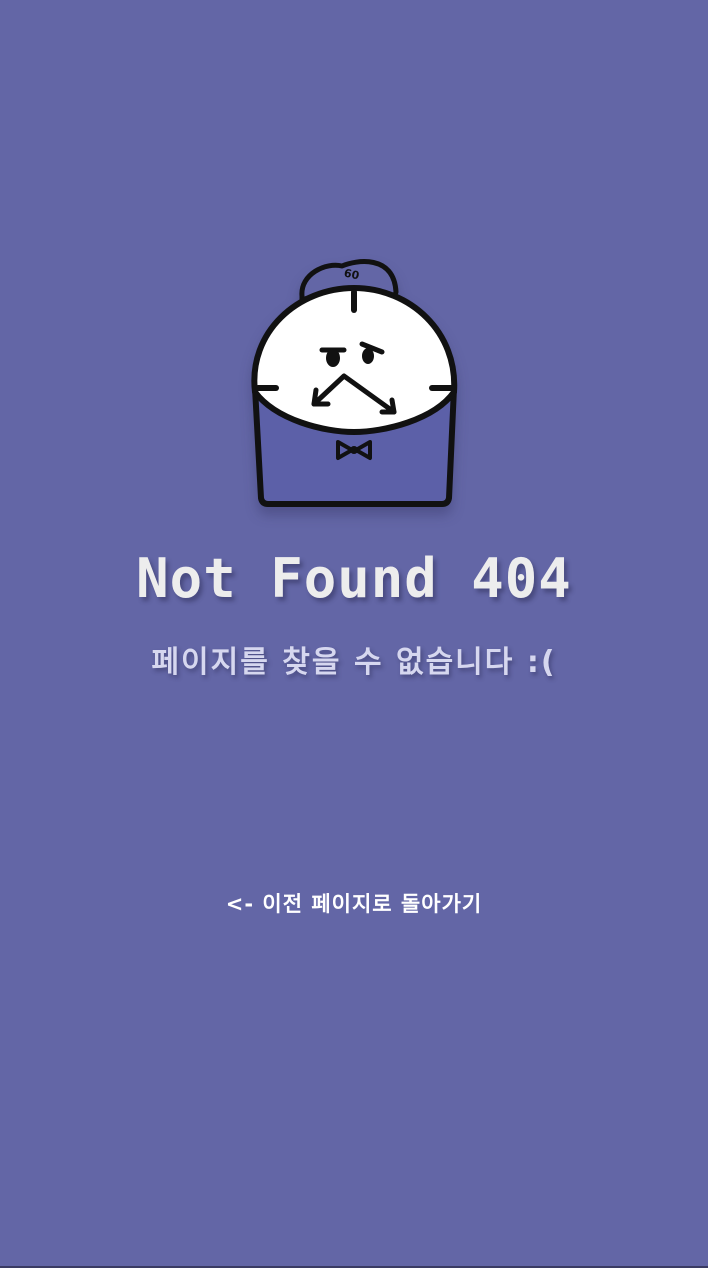 The width and height of the screenshot is (708, 1268). What do you see at coordinates (354, 662) in the screenshot?
I see `page-subtitle: 페이지를 찾을 수 없습니다 :(` at bounding box center [354, 662].